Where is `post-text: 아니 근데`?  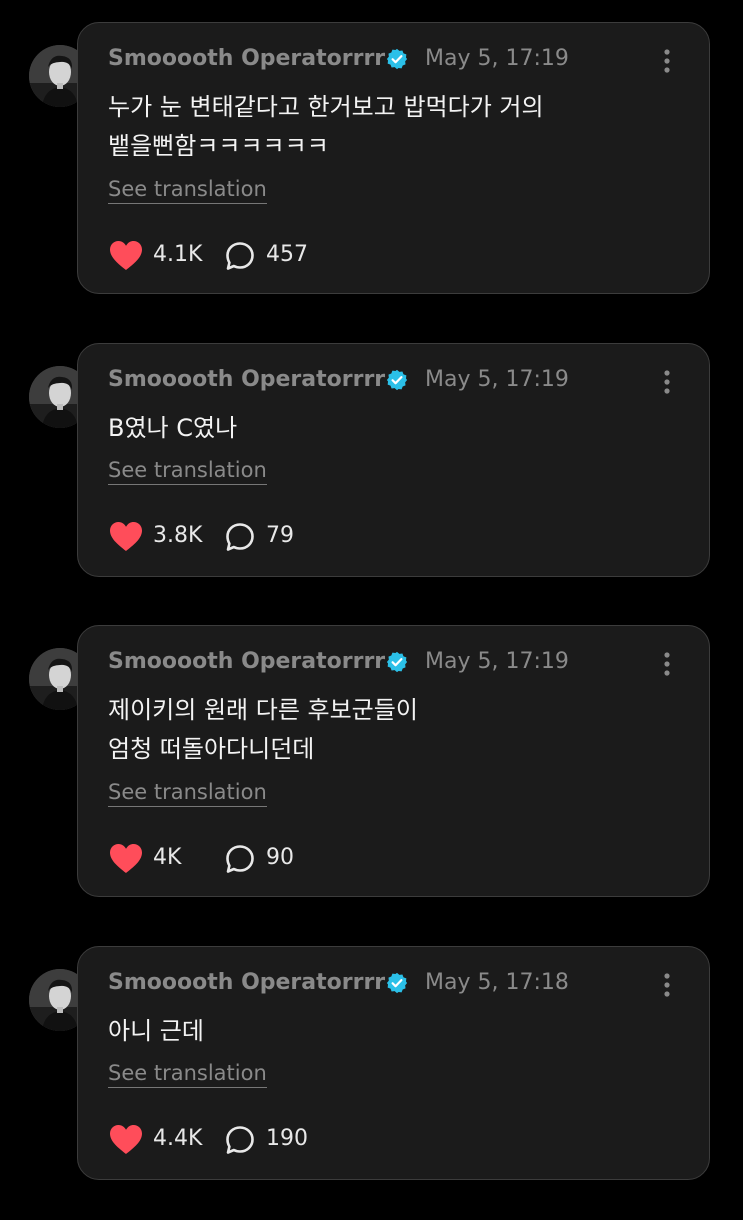 post-text: 아니 근데 is located at coordinates (156, 1031).